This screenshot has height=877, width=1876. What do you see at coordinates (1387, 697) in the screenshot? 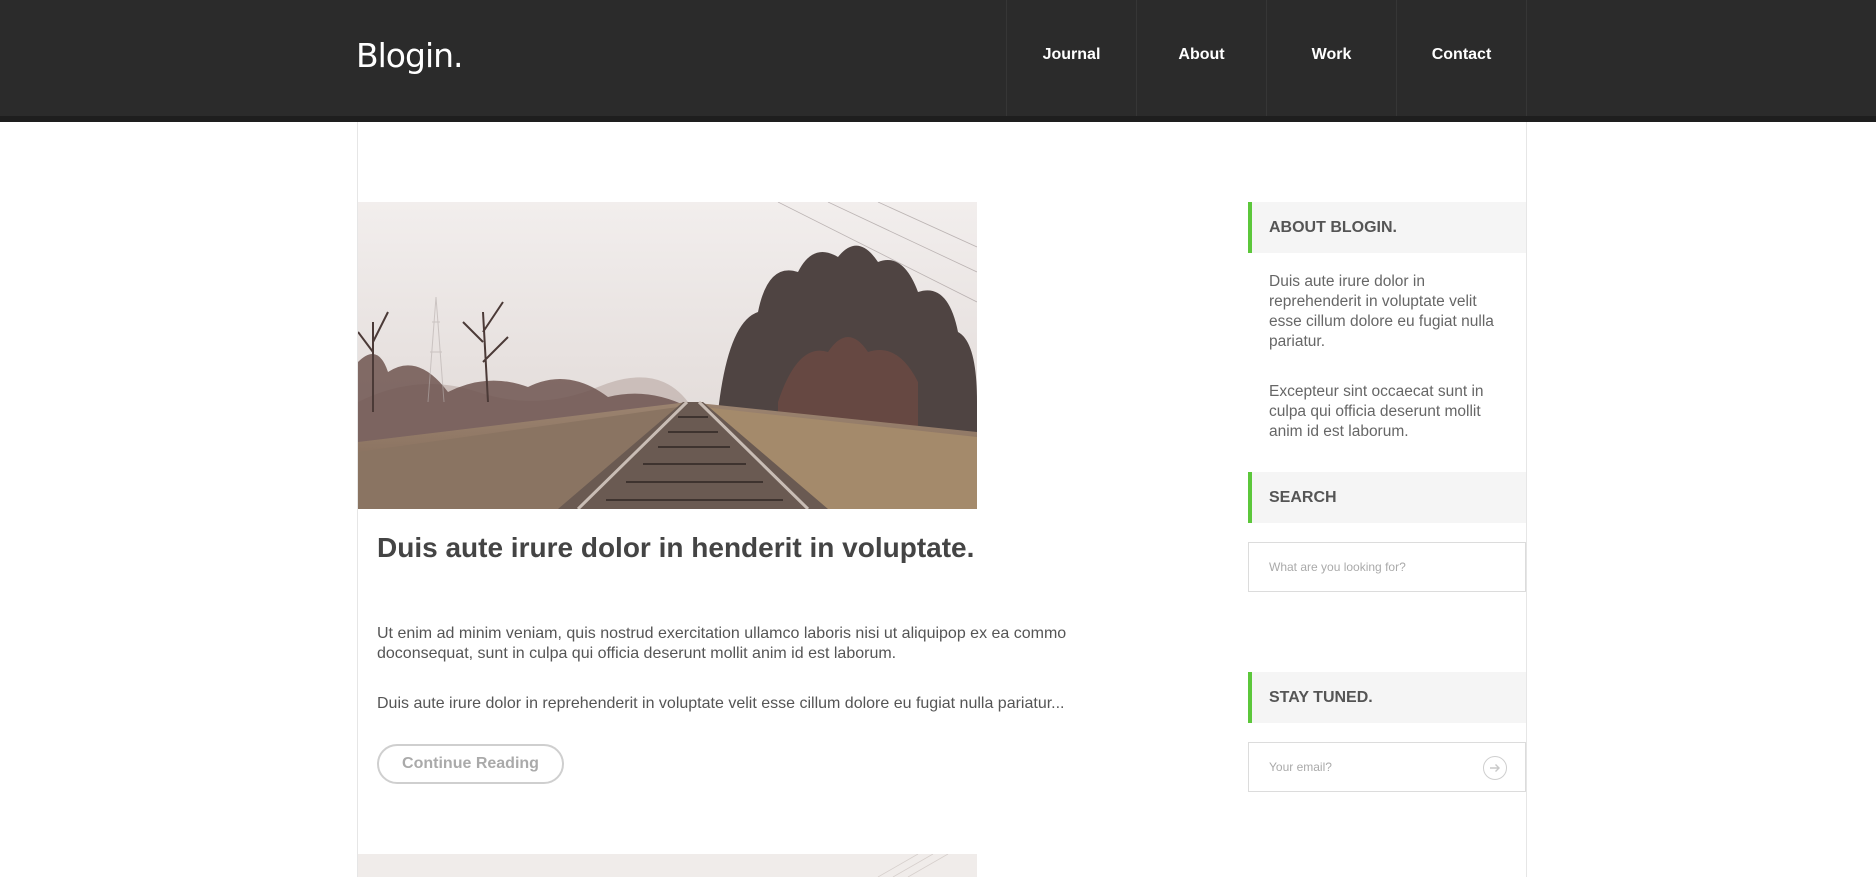
I see `newsletter-widget-title: STAY TUNED.` at bounding box center [1387, 697].